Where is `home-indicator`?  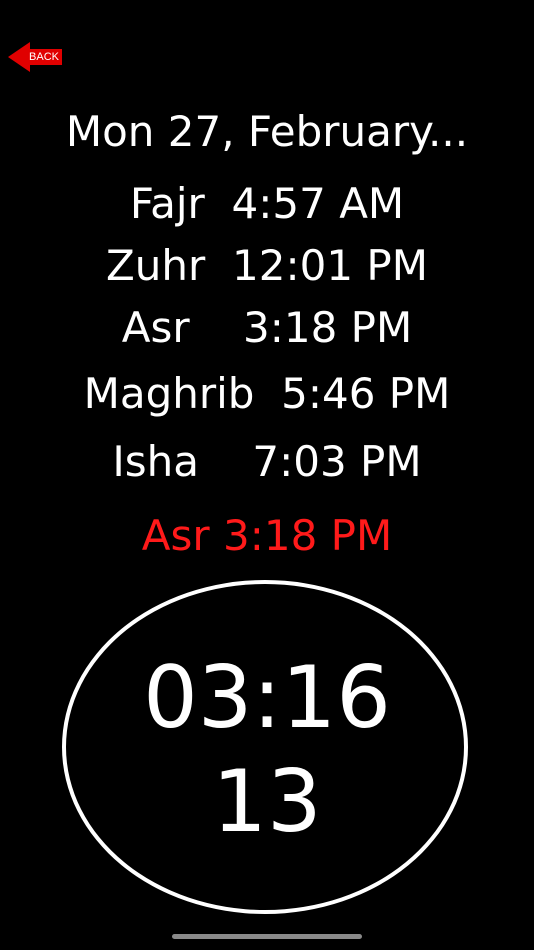
home-indicator is located at coordinates (267, 936).